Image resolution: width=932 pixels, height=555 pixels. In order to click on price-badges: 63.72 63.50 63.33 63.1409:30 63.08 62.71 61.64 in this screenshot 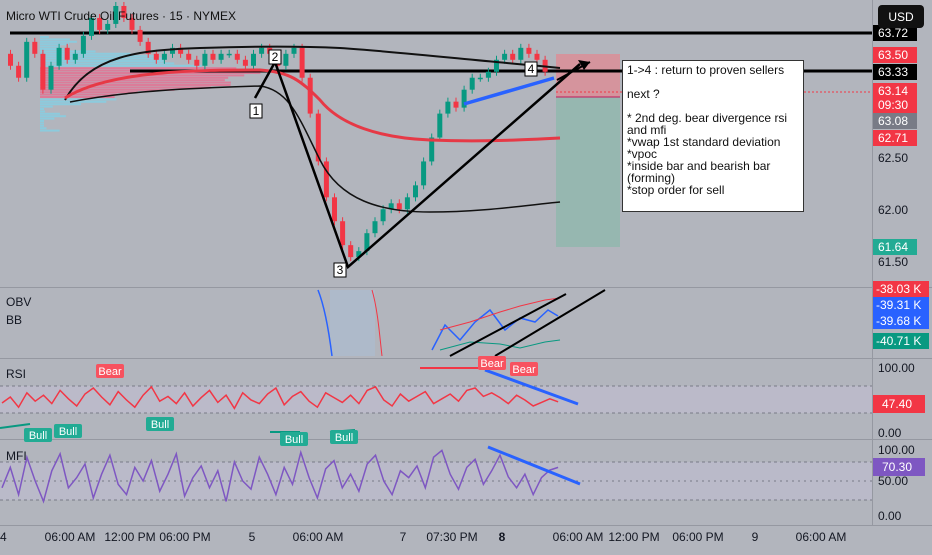, I will do `click(895, 140)`.